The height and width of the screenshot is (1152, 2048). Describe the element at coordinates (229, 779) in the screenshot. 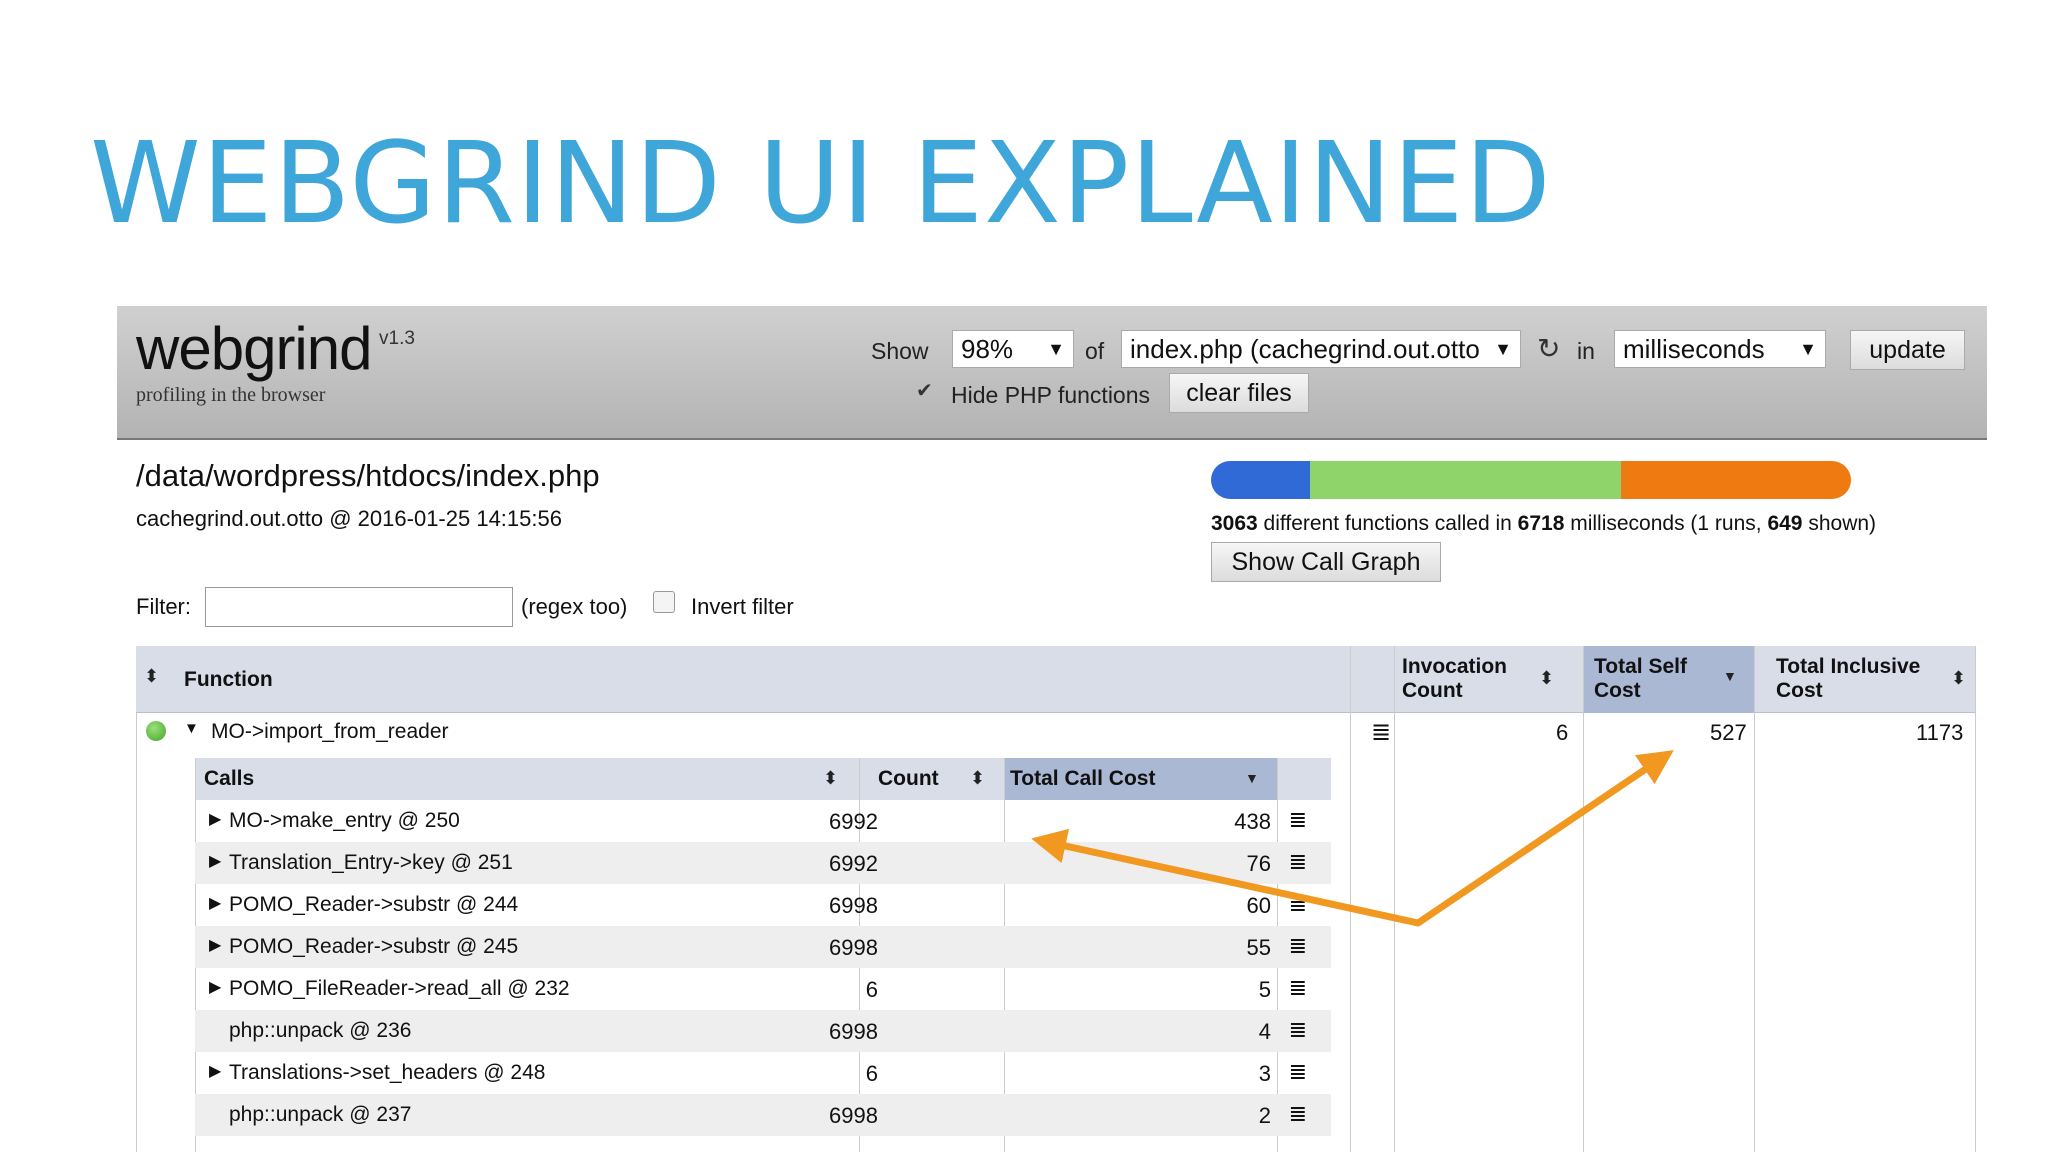

I see `th-calls: Calls` at that location.